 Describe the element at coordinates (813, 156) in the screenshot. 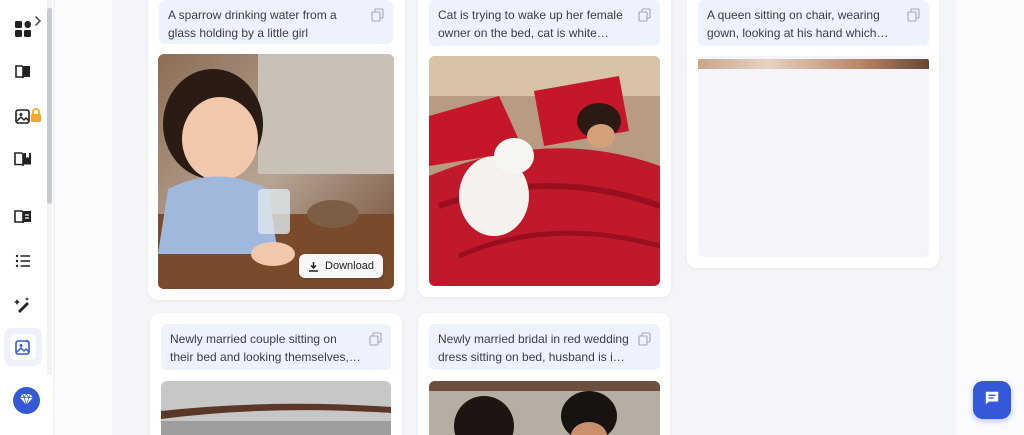

I see `generated-image-loading` at that location.